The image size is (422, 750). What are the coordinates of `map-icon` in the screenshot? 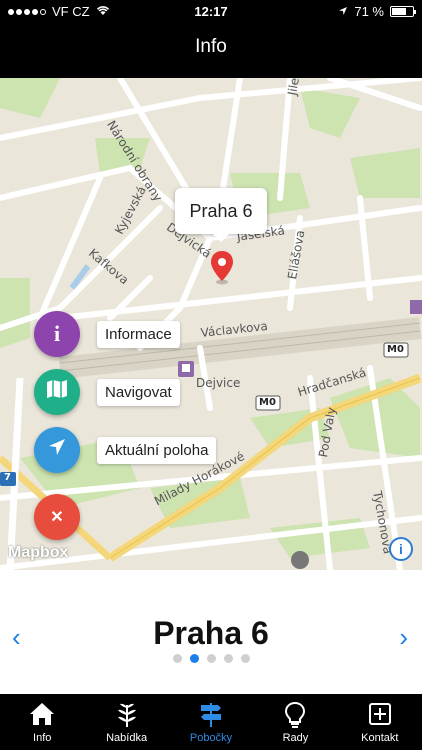 It's located at (57, 392).